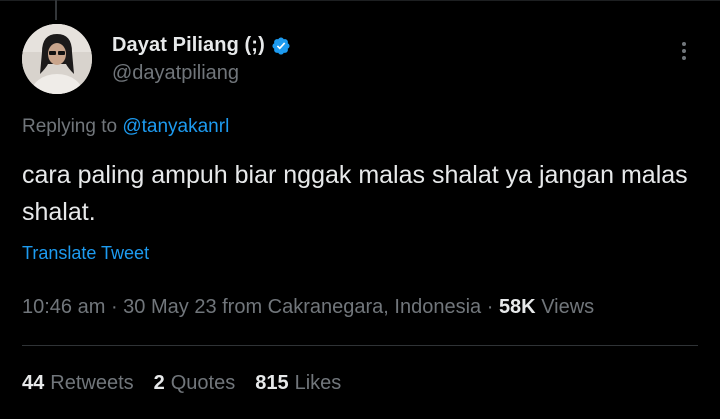 This screenshot has height=419, width=720. What do you see at coordinates (85, 253) in the screenshot?
I see `translate-tweet-link: Translate Tweet` at bounding box center [85, 253].